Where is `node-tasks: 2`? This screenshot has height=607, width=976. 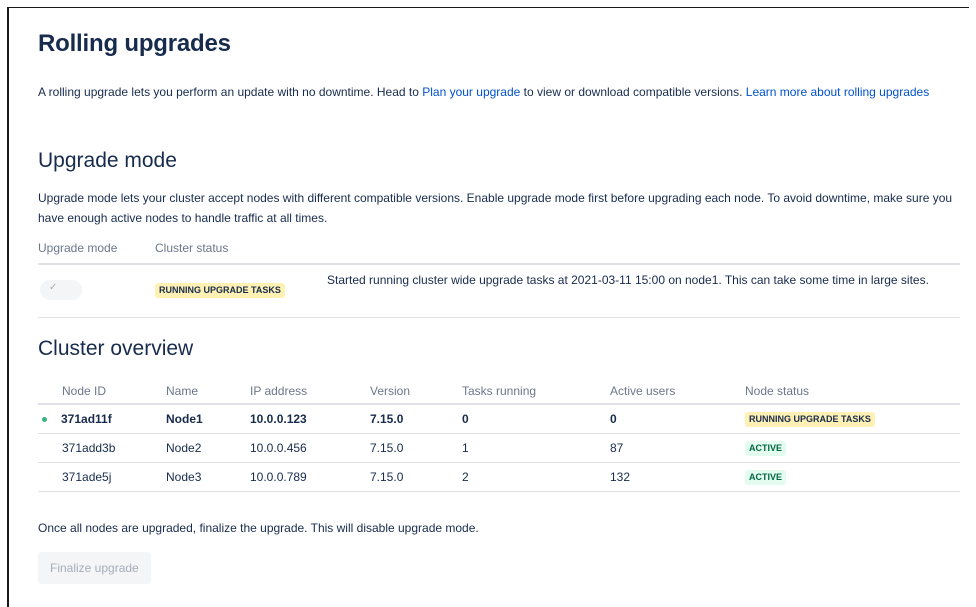
node-tasks: 2 is located at coordinates (536, 477).